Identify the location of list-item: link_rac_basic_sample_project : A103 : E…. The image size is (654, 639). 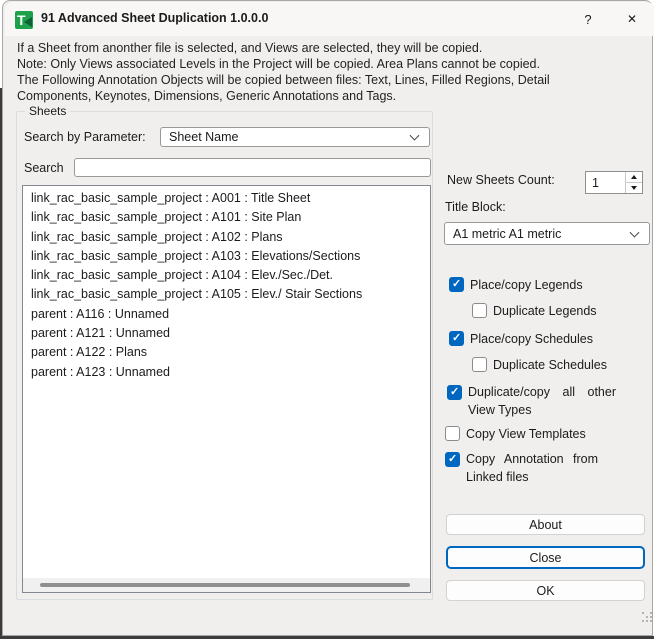
(226, 256).